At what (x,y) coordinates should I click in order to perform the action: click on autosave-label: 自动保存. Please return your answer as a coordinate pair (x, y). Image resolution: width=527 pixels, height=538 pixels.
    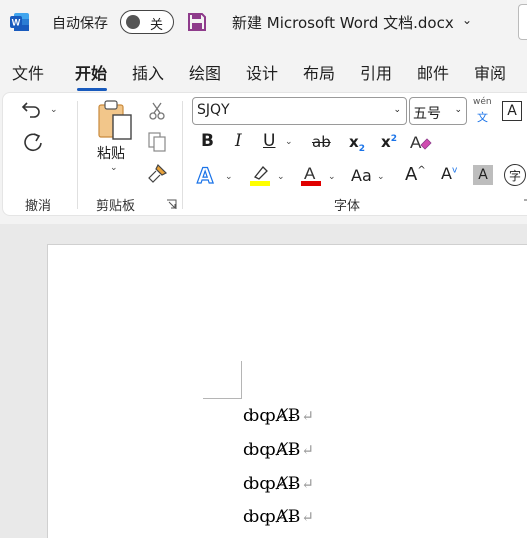
    Looking at the image, I should click on (80, 24).